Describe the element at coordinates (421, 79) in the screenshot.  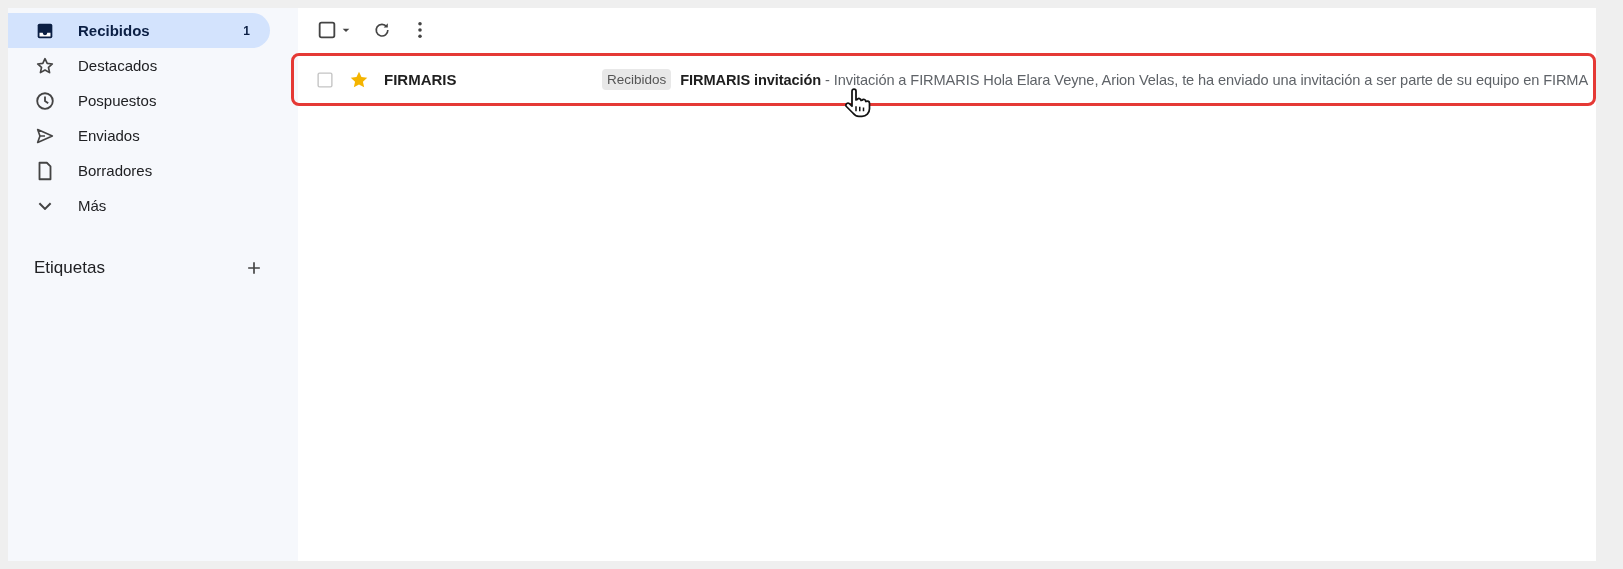
I see `sender-name: FIRMARIS` at that location.